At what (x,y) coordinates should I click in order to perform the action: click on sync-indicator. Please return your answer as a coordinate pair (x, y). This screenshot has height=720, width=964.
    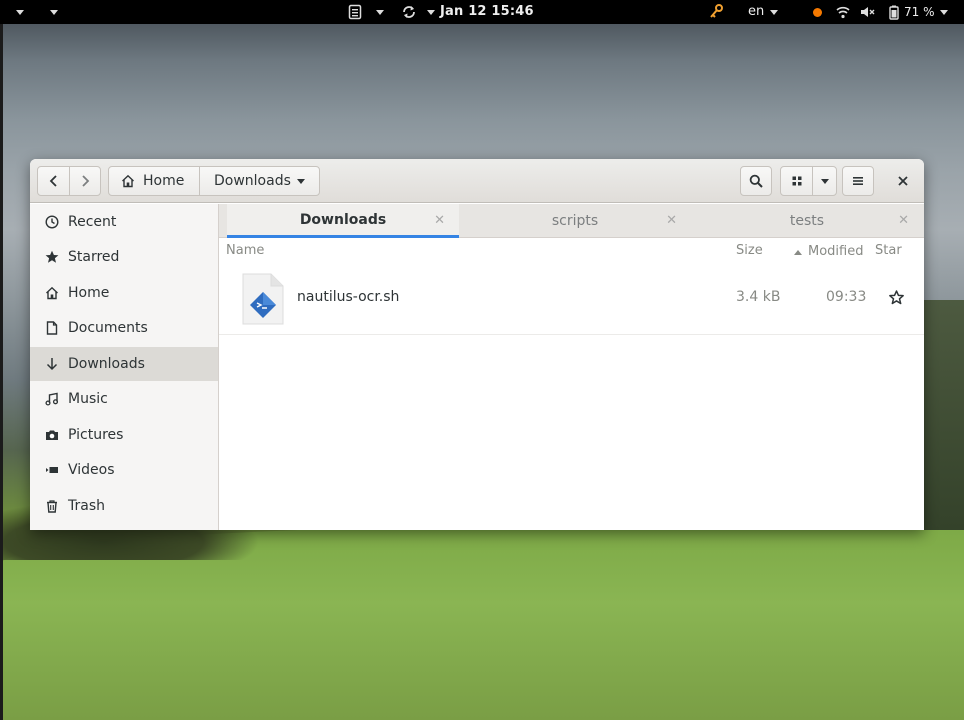
    Looking at the image, I should click on (409, 12).